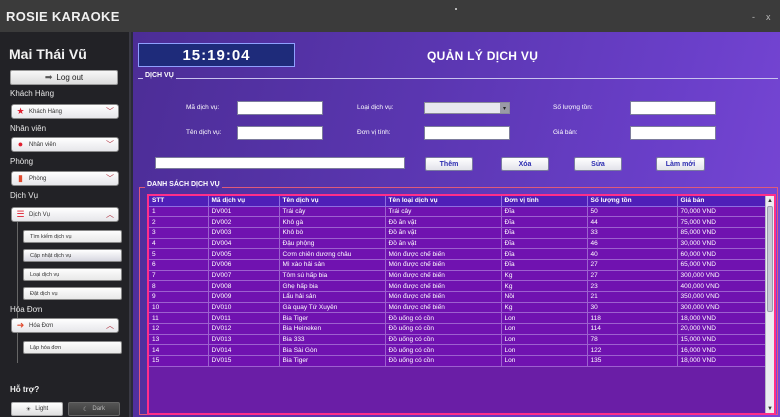 The height and width of the screenshot is (417, 780). Describe the element at coordinates (94, 409) in the screenshot. I see `dark-theme-button: ☾ Dark` at that location.